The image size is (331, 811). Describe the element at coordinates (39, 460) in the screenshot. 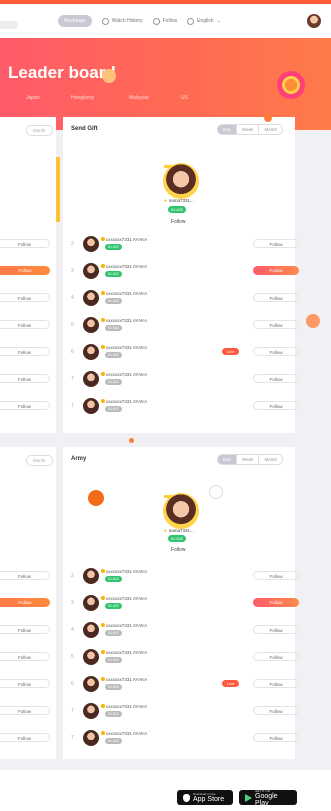

I see `left-period-select-2: Month` at that location.